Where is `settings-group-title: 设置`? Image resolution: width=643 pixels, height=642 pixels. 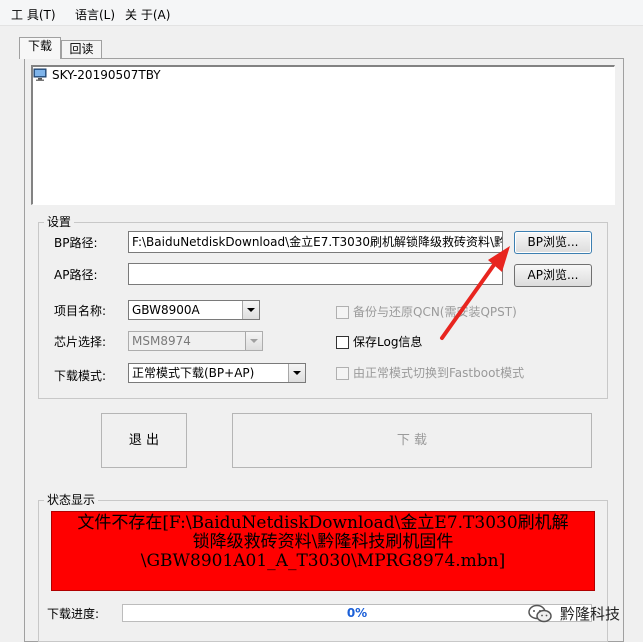
settings-group-title: 设置 is located at coordinates (59, 222).